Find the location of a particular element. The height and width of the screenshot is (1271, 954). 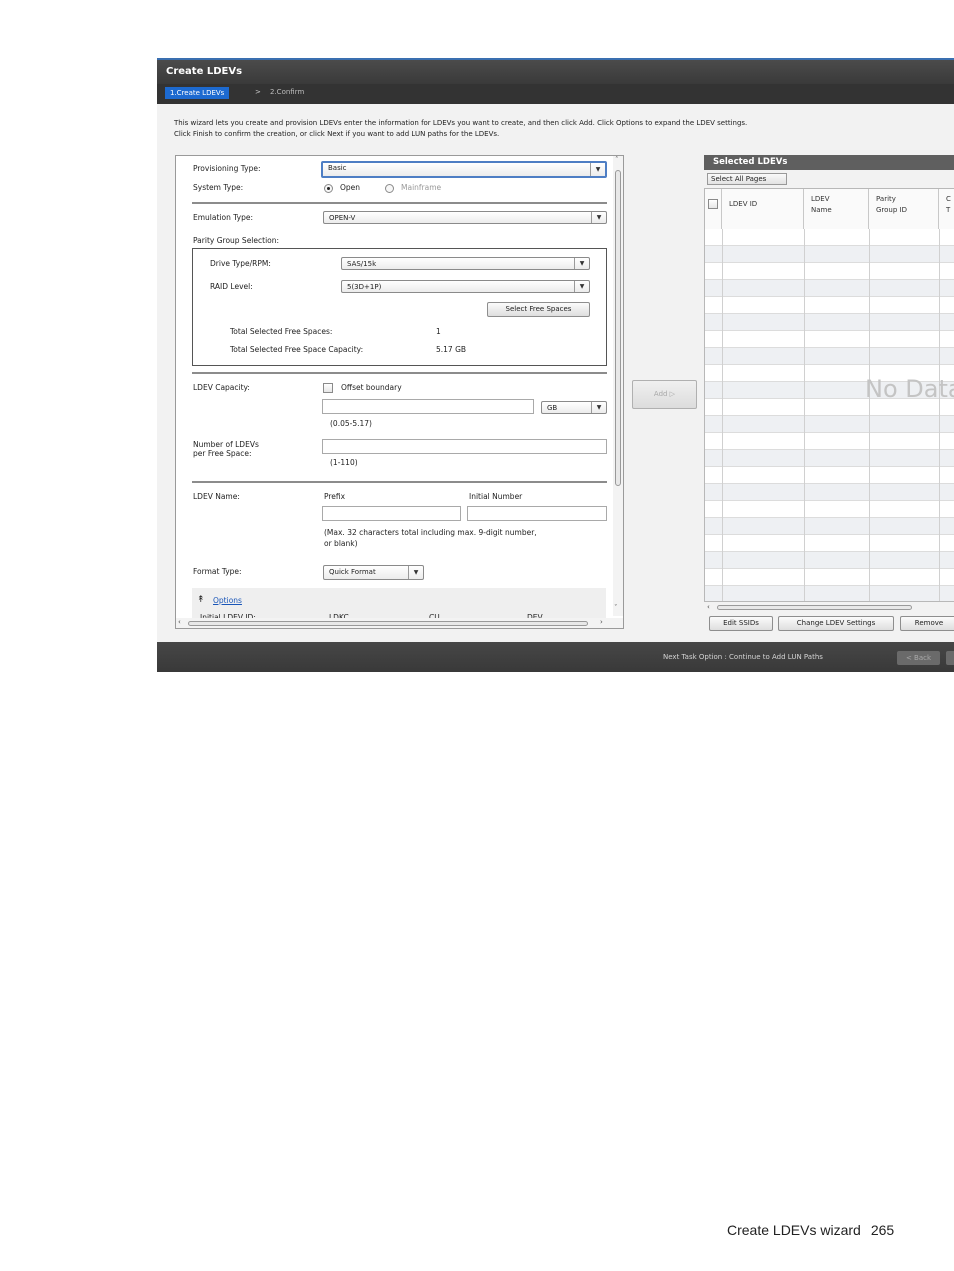

total-free-space-capacity-label: Total Selected Free Space Capacity: is located at coordinates (297, 349).